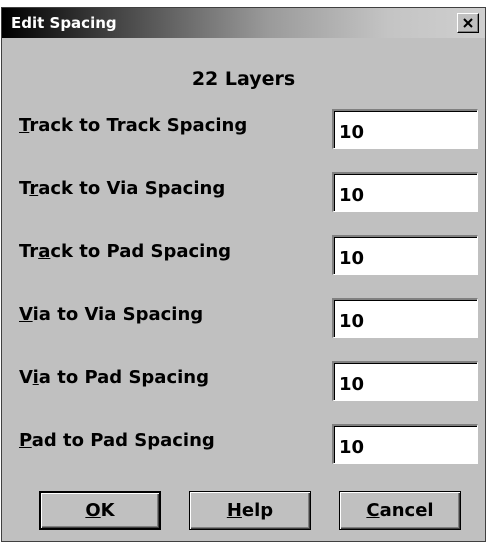  I want to click on close-button, so click(468, 23).